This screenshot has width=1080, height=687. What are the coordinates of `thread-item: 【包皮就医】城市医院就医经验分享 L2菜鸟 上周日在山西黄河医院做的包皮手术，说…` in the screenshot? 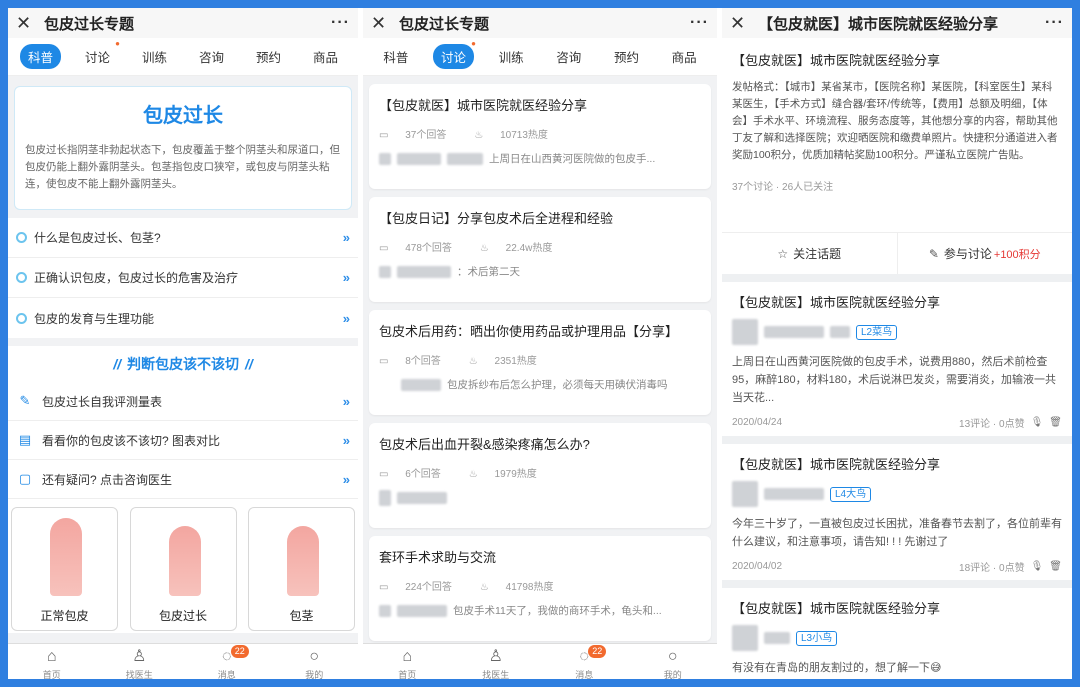 It's located at (897, 359).